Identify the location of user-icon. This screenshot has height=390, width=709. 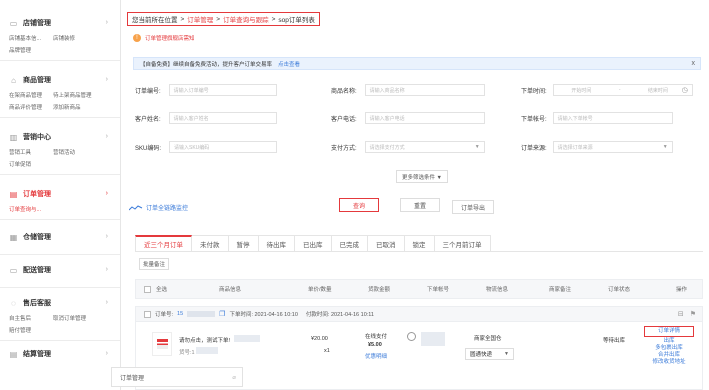
(411, 336).